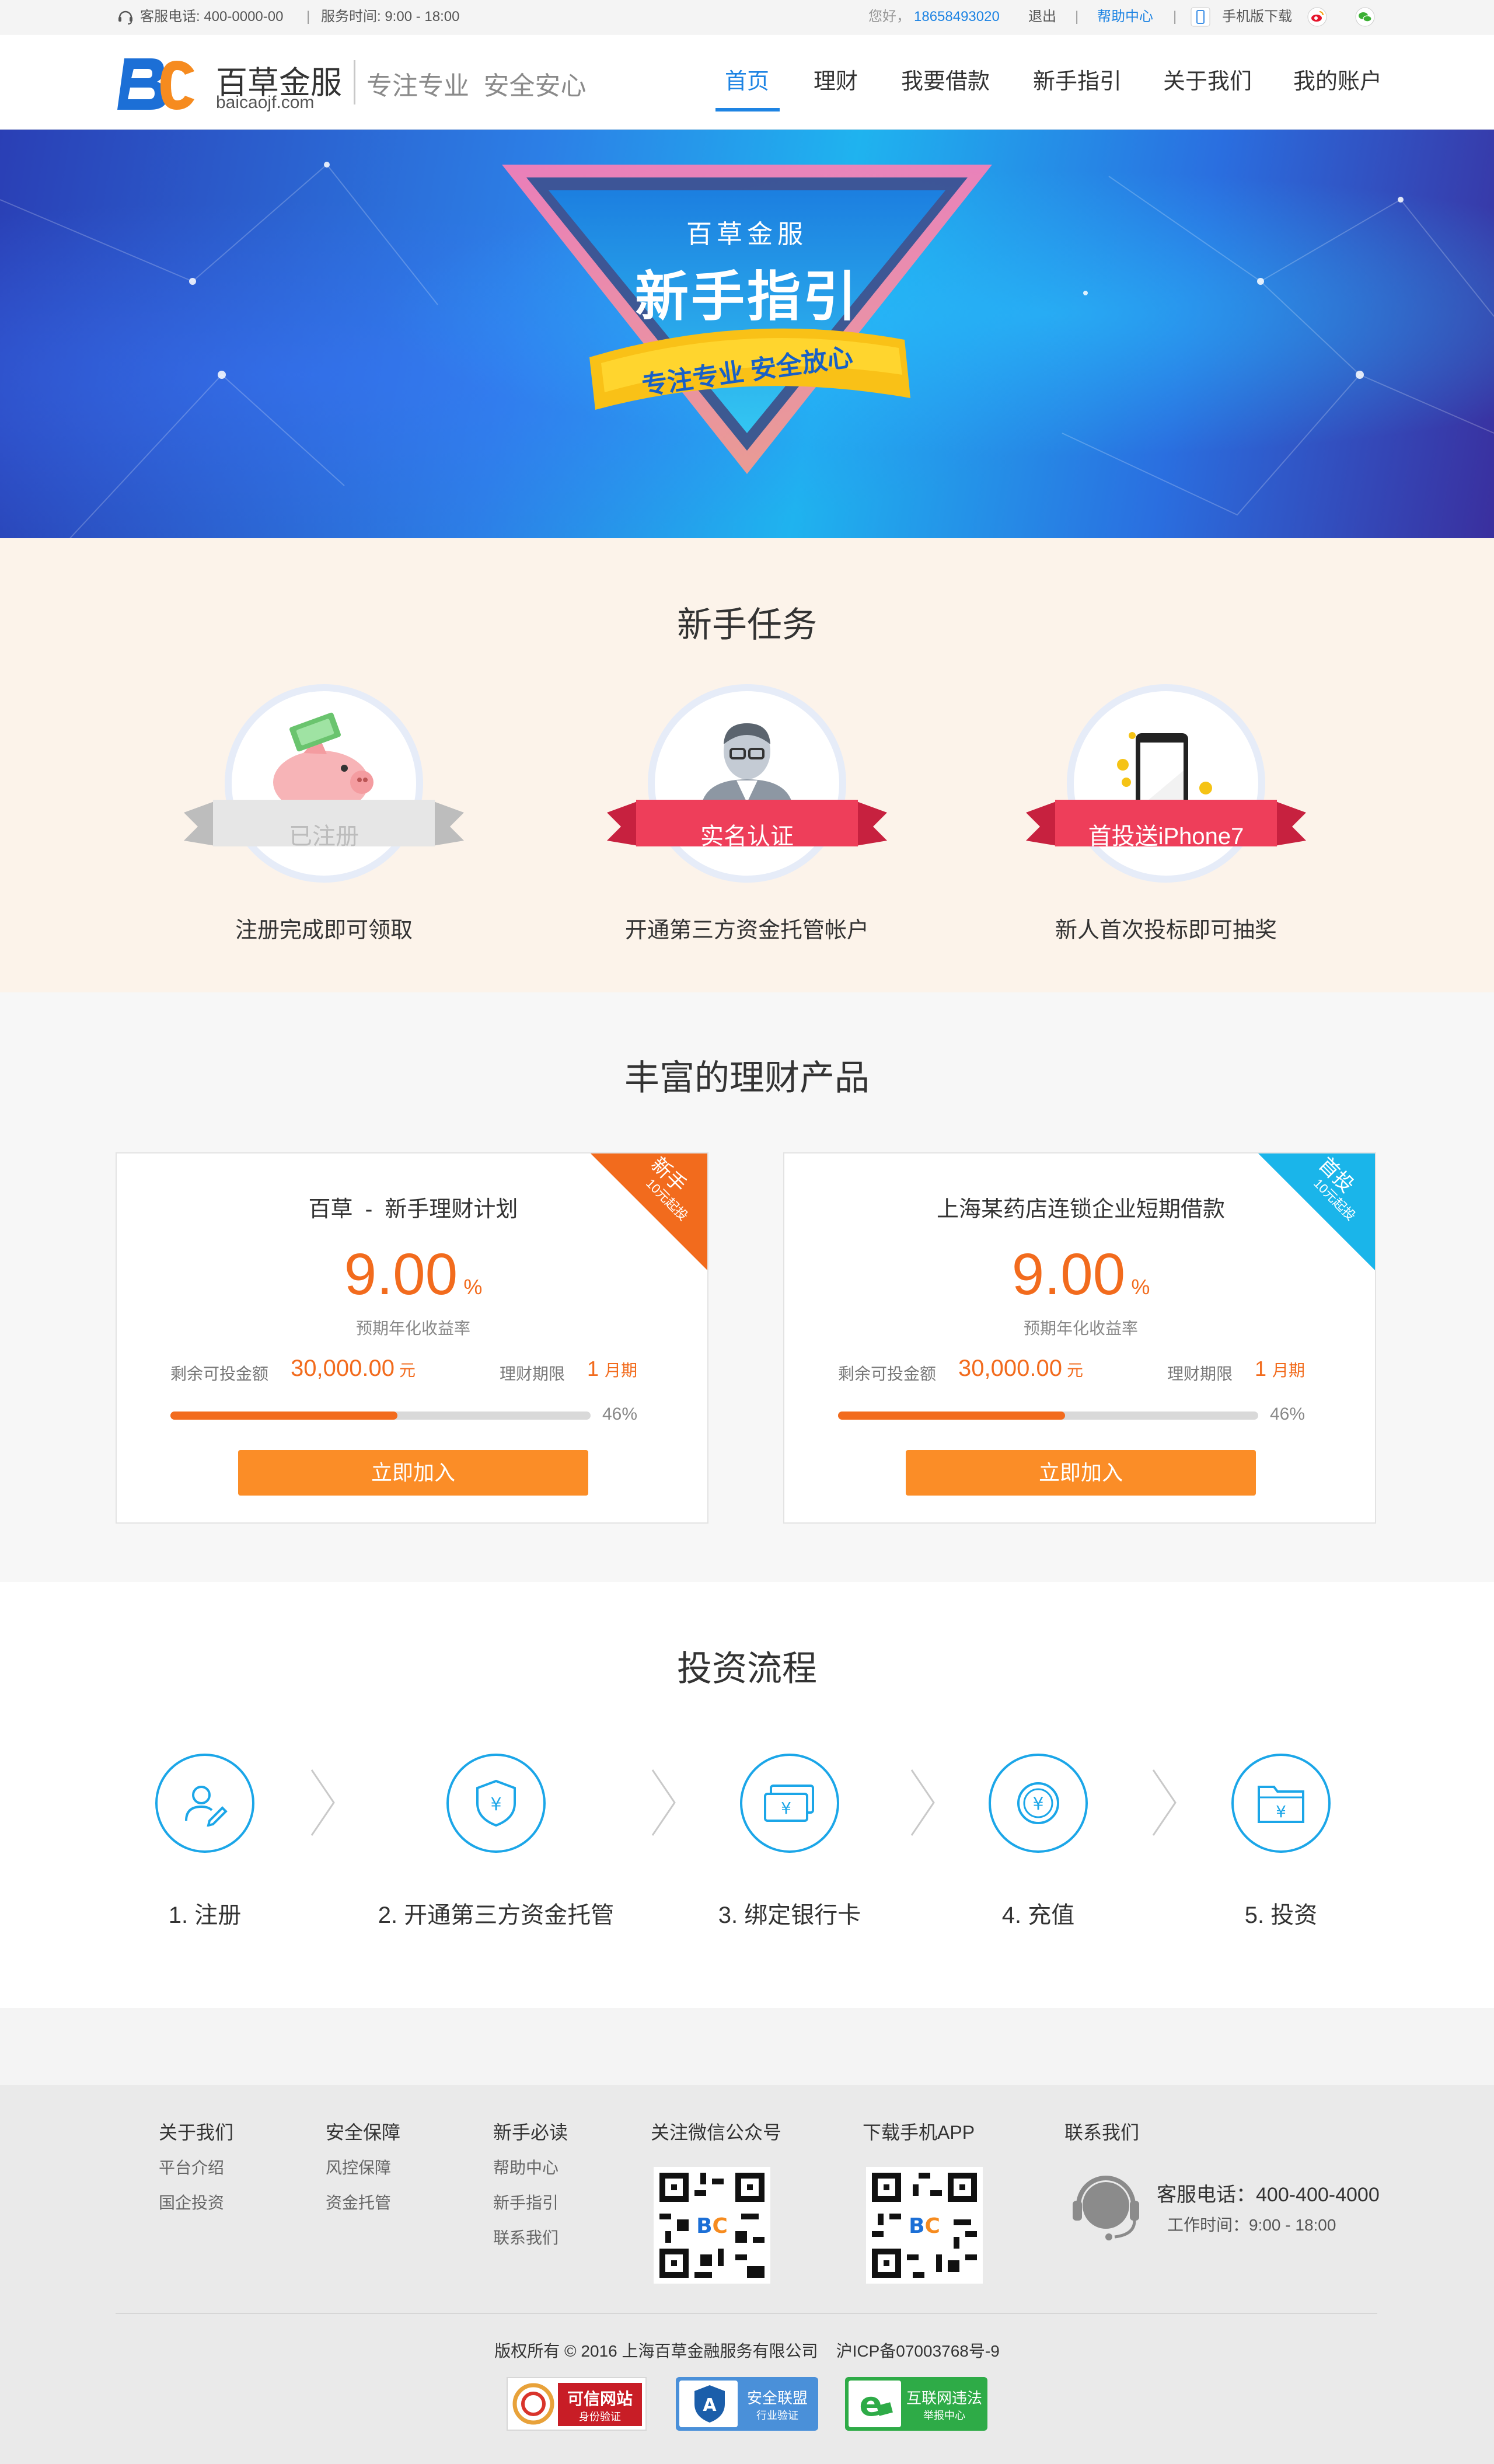  I want to click on report-e-icon: e, so click(876, 2404).